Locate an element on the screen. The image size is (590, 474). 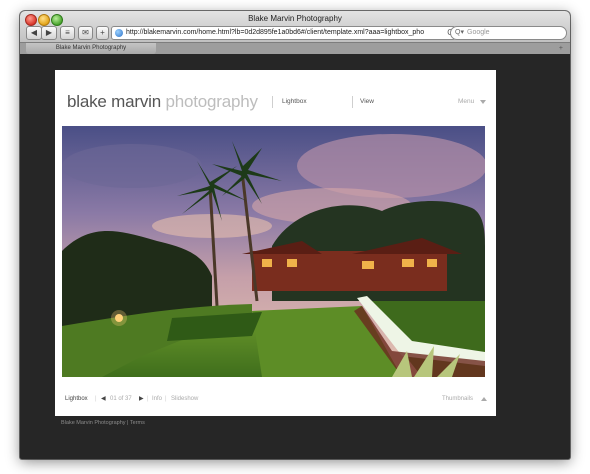
tab-blake-marvin-photography: Blake Marvin Photography is located at coordinates (91, 48).